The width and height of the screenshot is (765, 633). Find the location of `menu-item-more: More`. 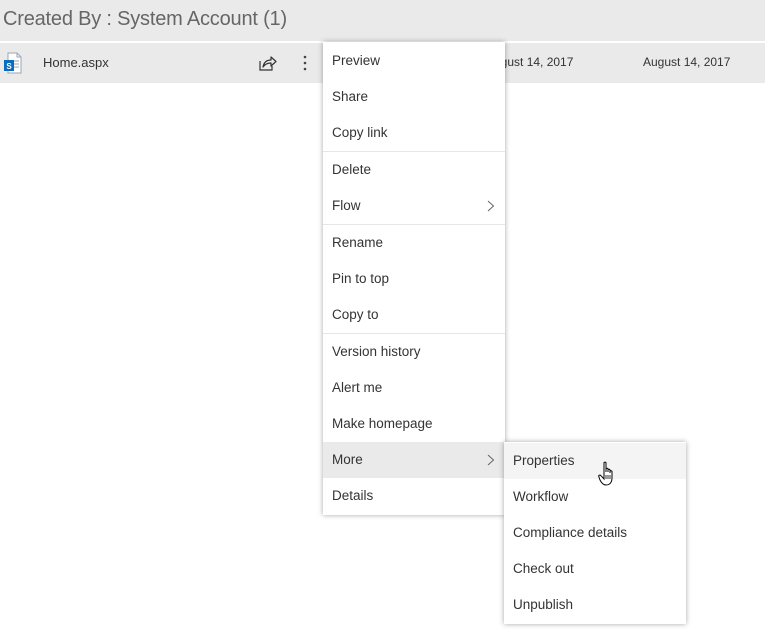

menu-item-more: More is located at coordinates (414, 460).